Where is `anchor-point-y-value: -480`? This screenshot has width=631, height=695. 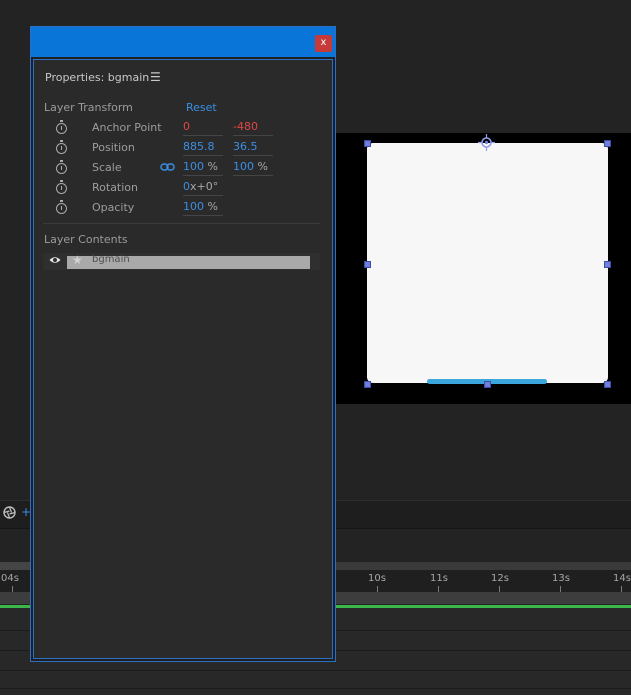 anchor-point-y-value: -480 is located at coordinates (245, 126).